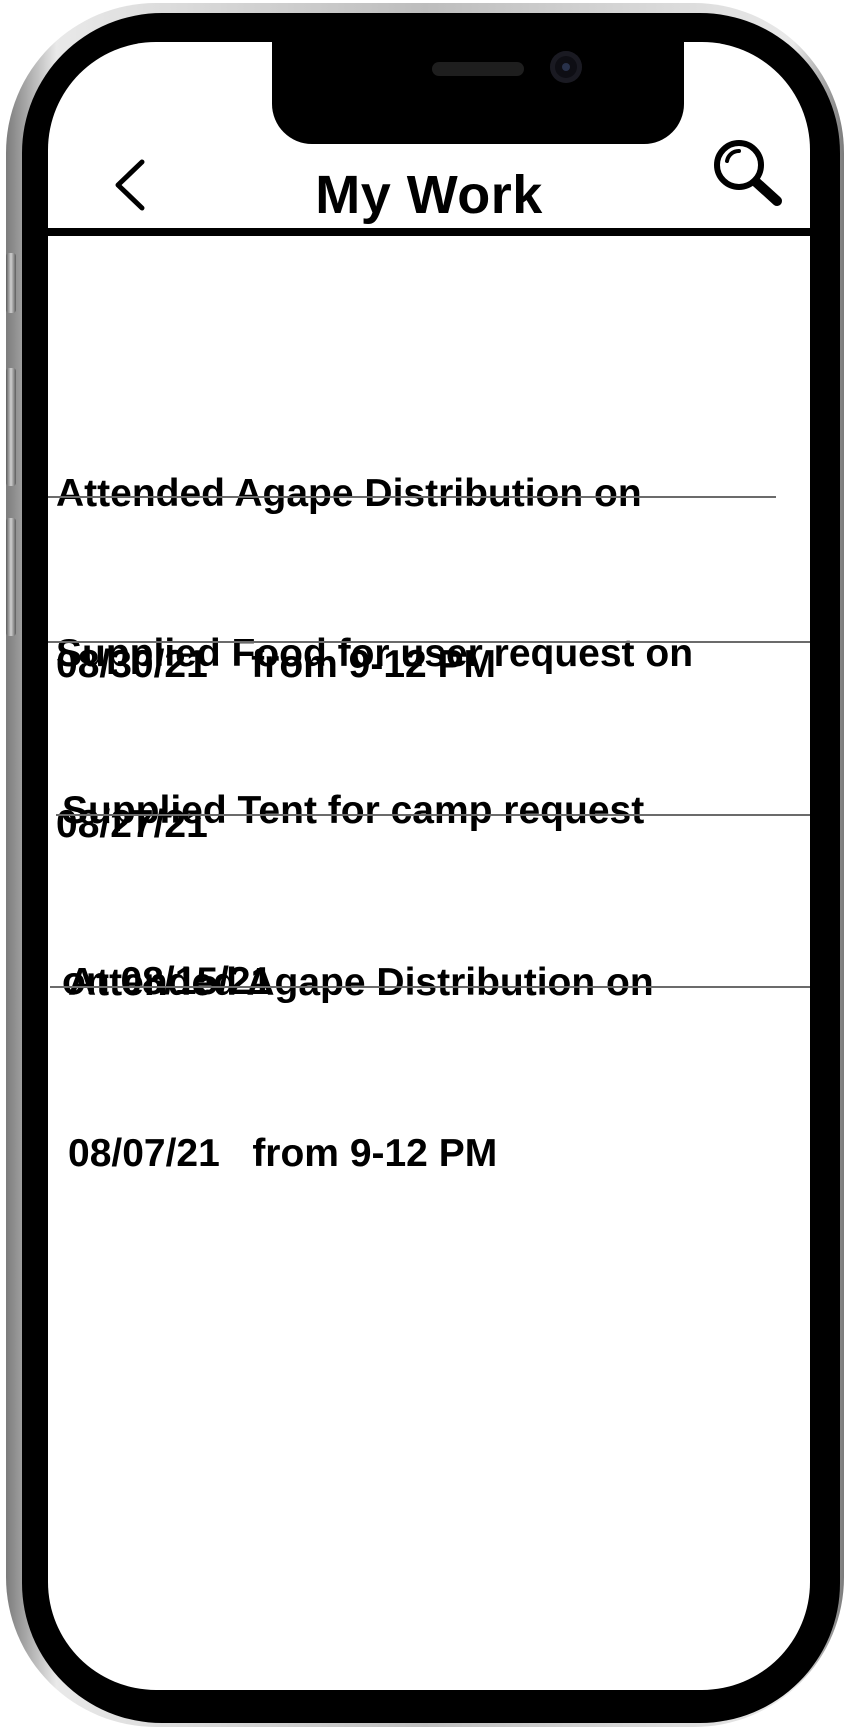 This screenshot has height=1729, width=850. I want to click on front-camera, so click(566, 67).